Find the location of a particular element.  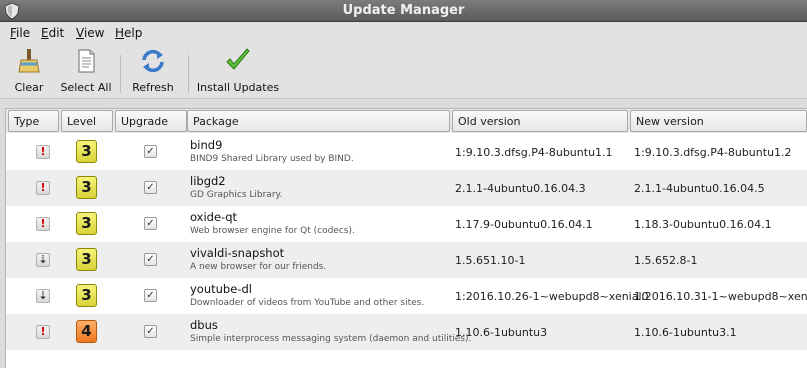

package-name: youtube-dl is located at coordinates (221, 289).